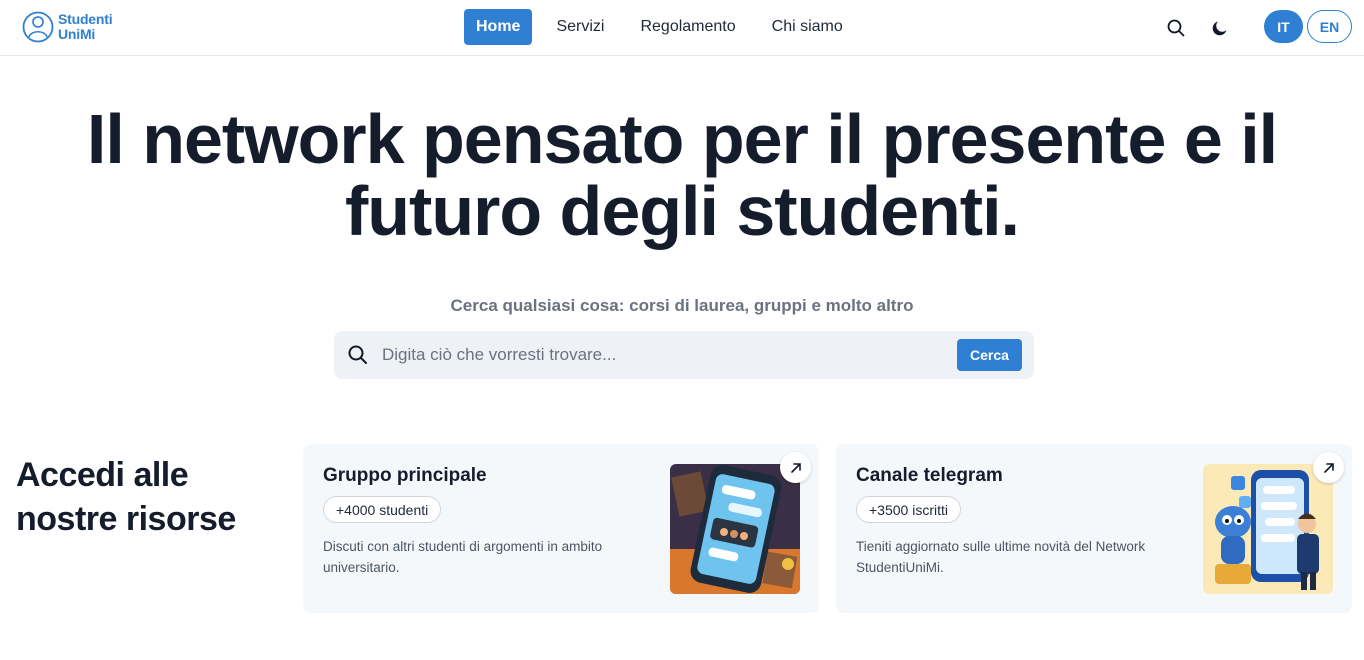 The height and width of the screenshot is (660, 1364). Describe the element at coordinates (682, 211) in the screenshot. I see `hero-title-line-2: futuro degli studenti.` at that location.